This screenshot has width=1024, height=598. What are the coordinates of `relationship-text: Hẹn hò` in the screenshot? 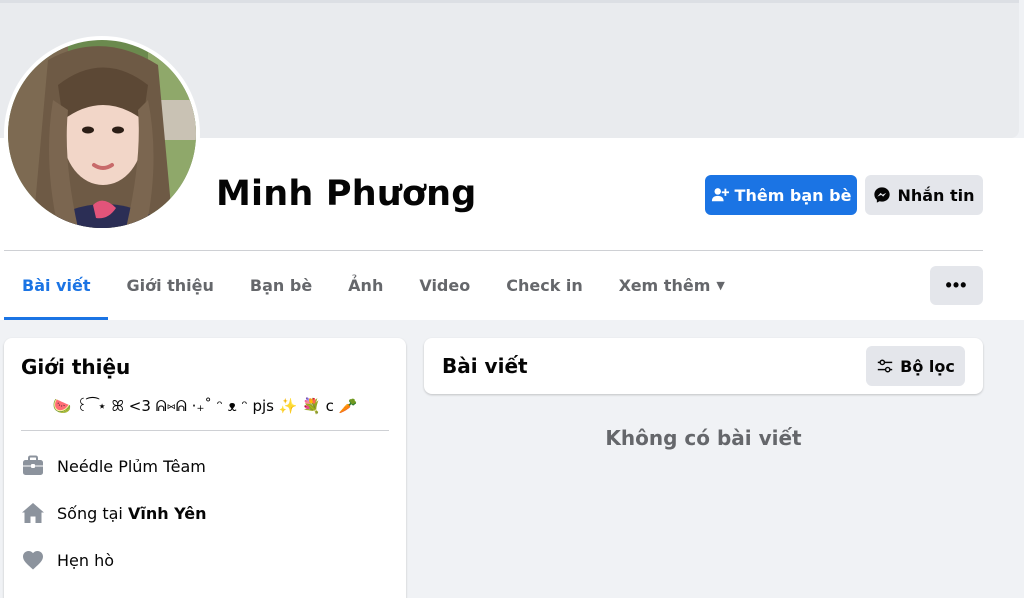 It's located at (86, 560).